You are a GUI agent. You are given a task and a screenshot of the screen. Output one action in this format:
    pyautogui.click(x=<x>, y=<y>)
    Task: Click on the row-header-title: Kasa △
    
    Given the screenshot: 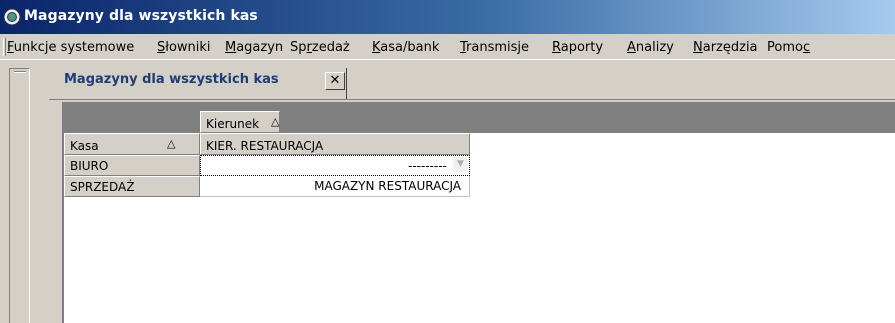 What is the action you would take?
    pyautogui.click(x=132, y=144)
    